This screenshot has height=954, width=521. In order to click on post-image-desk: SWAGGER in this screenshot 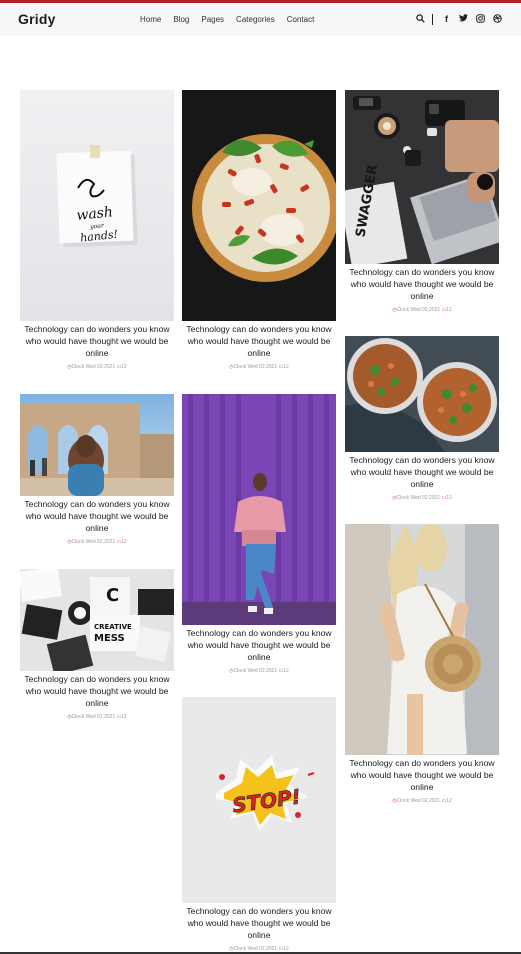, I will do `click(422, 177)`.